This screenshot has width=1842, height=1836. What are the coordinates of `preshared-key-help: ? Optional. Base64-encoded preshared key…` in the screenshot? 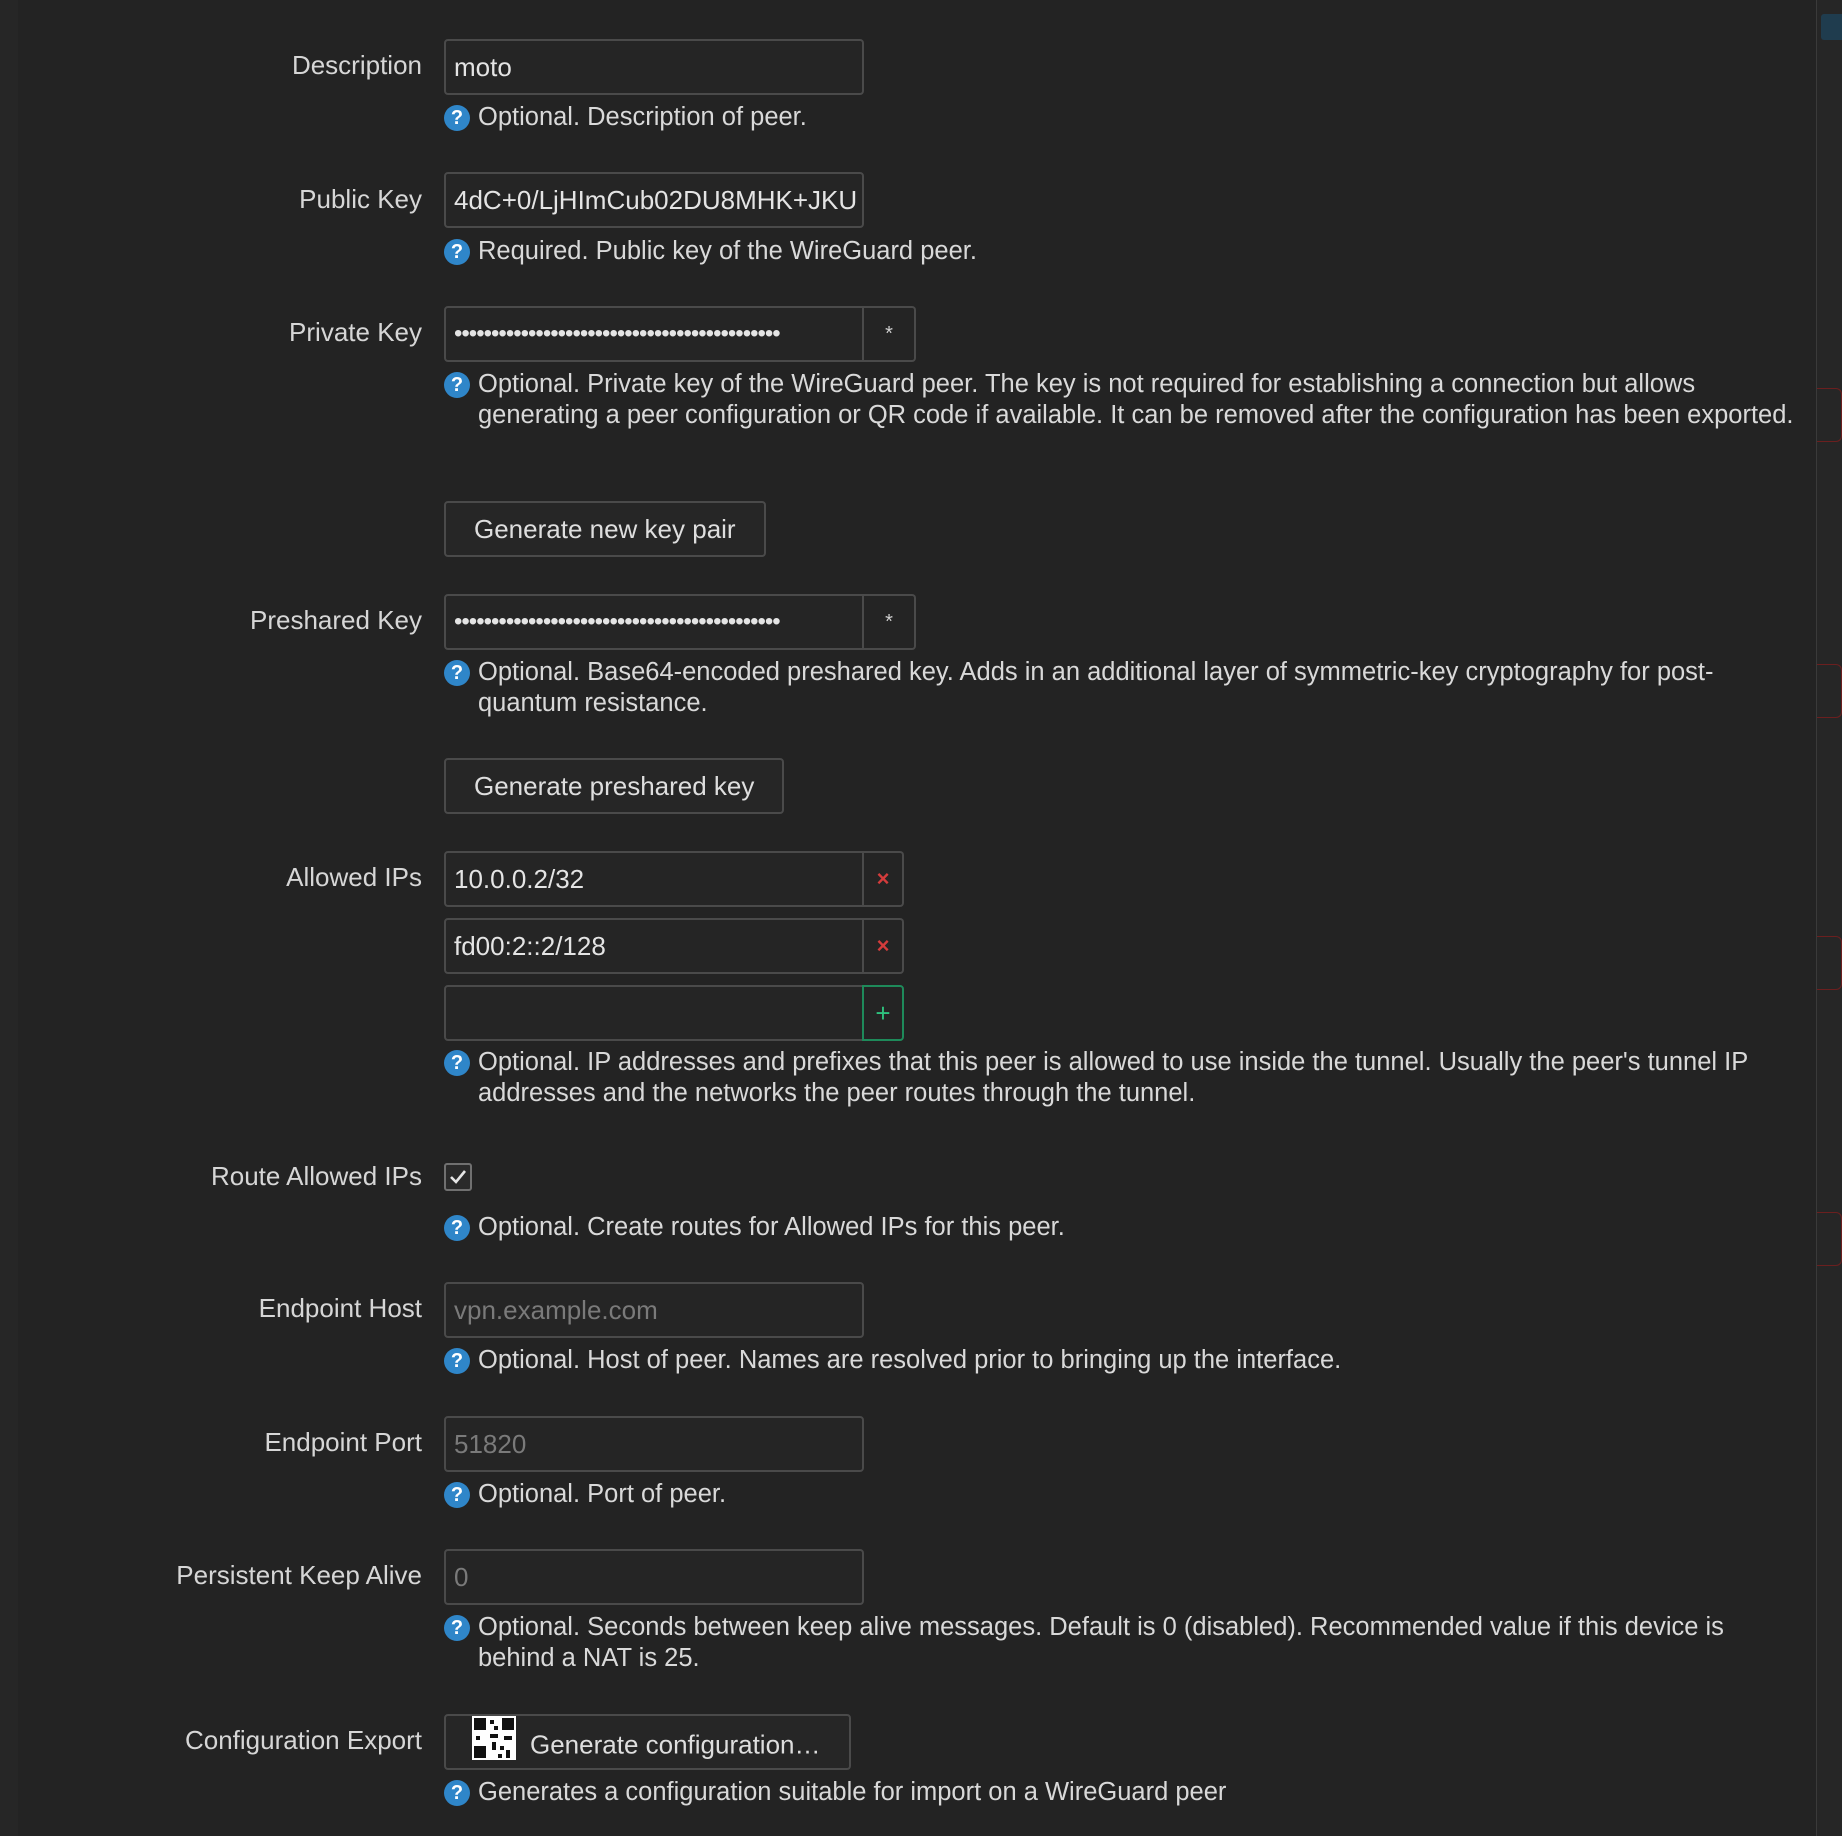 It's located at (1119, 688).